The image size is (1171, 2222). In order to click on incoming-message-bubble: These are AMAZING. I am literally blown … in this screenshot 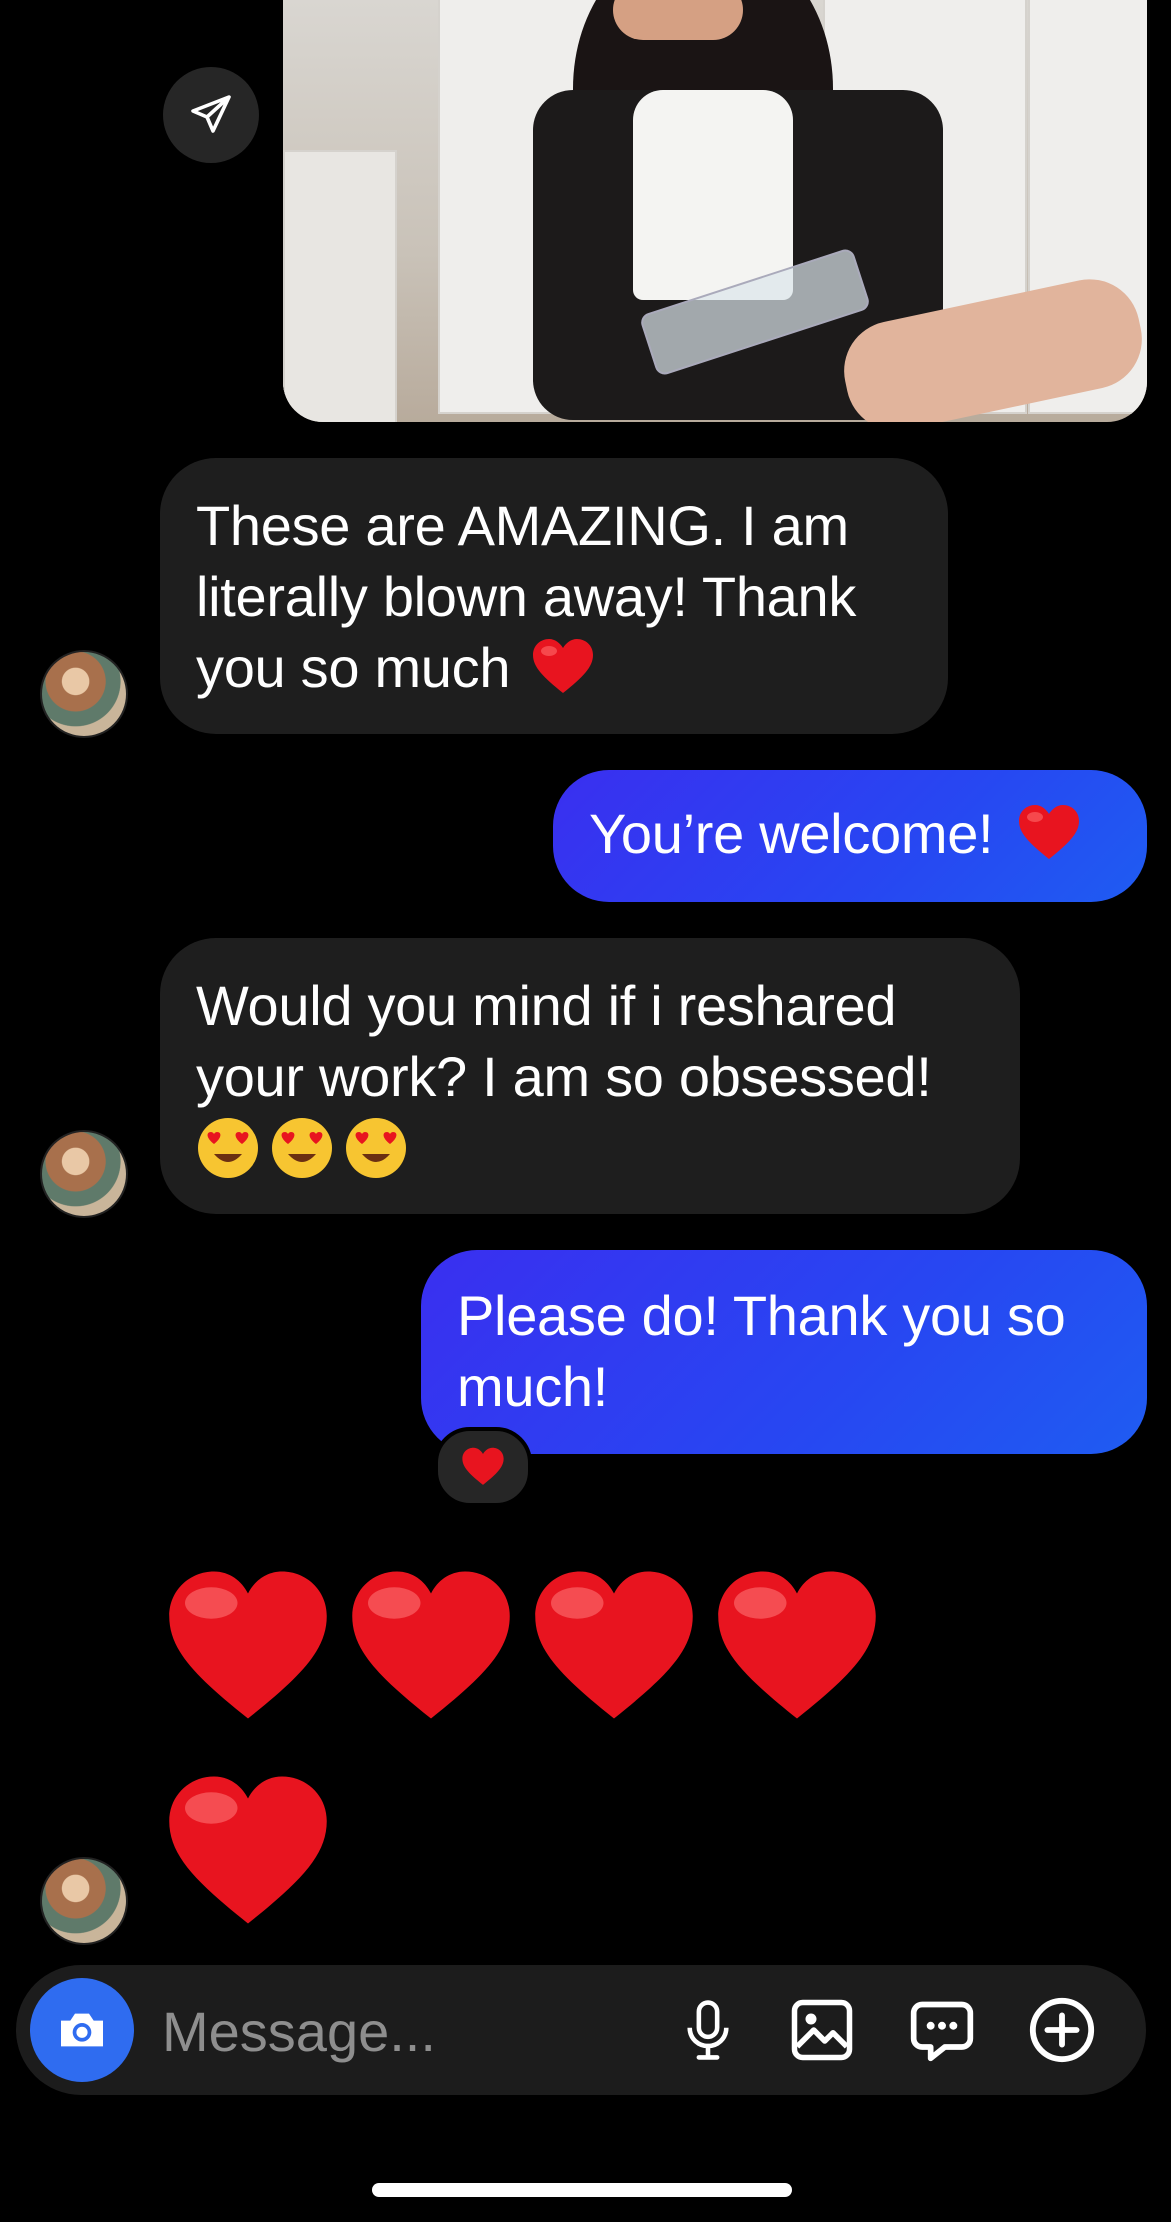, I will do `click(554, 596)`.